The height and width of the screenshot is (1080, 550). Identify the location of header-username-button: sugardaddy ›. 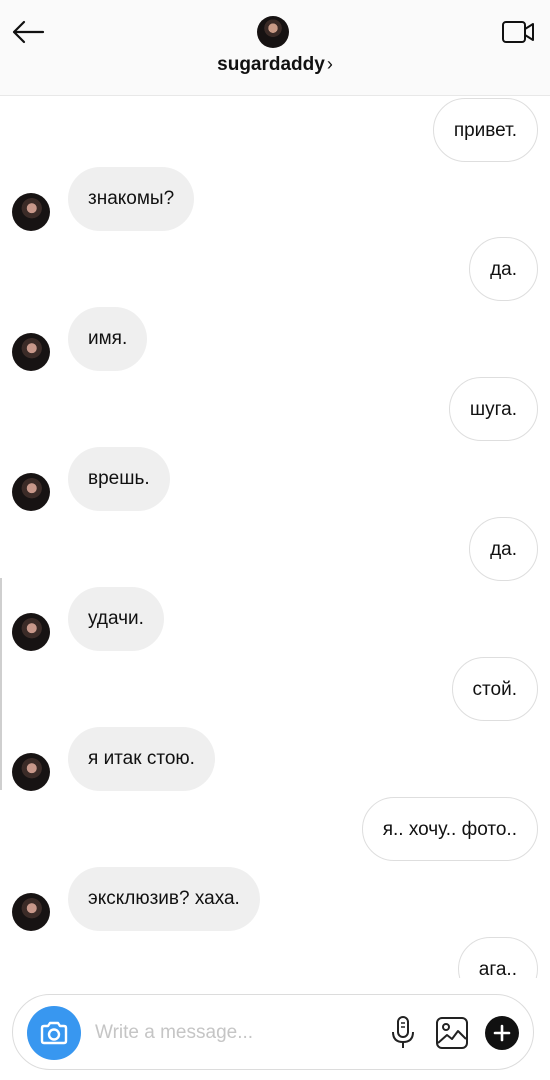
(275, 65).